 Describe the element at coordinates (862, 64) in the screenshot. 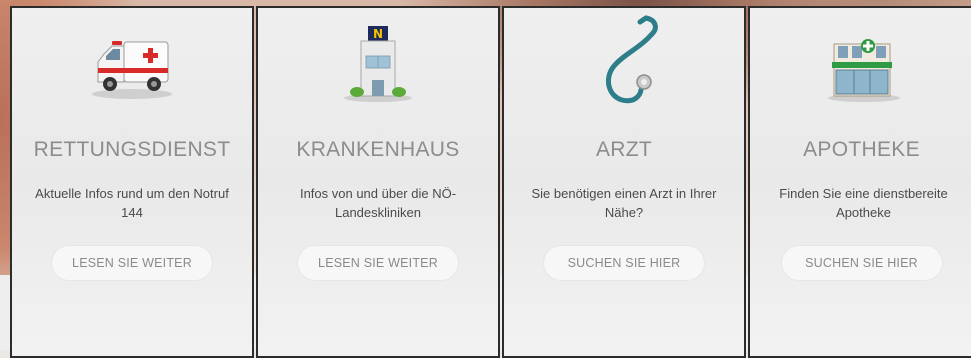

I see `pharmacy-icon` at that location.